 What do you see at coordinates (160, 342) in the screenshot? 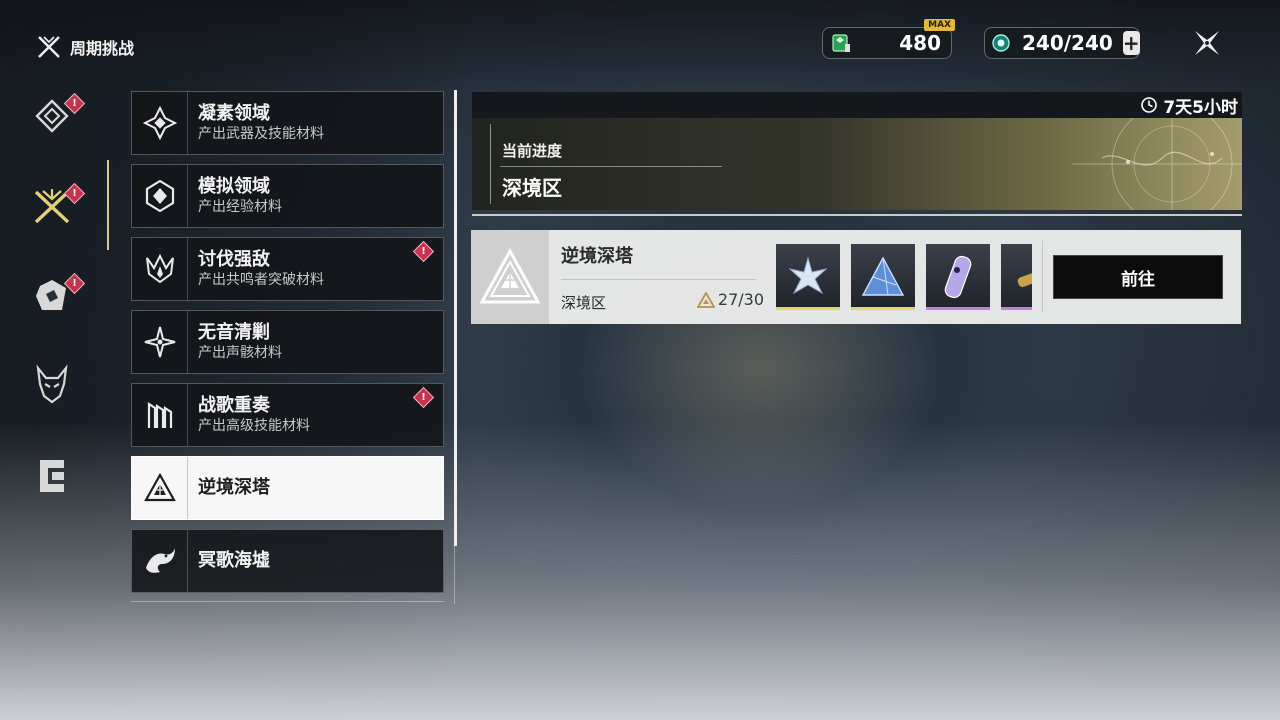
I see `sparkle-star-icon` at bounding box center [160, 342].